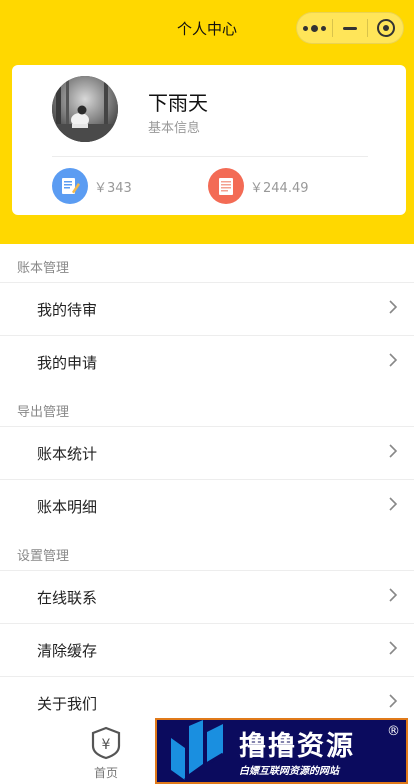 Image resolution: width=414 pixels, height=784 pixels. I want to click on mini-program-capsule, so click(350, 28).